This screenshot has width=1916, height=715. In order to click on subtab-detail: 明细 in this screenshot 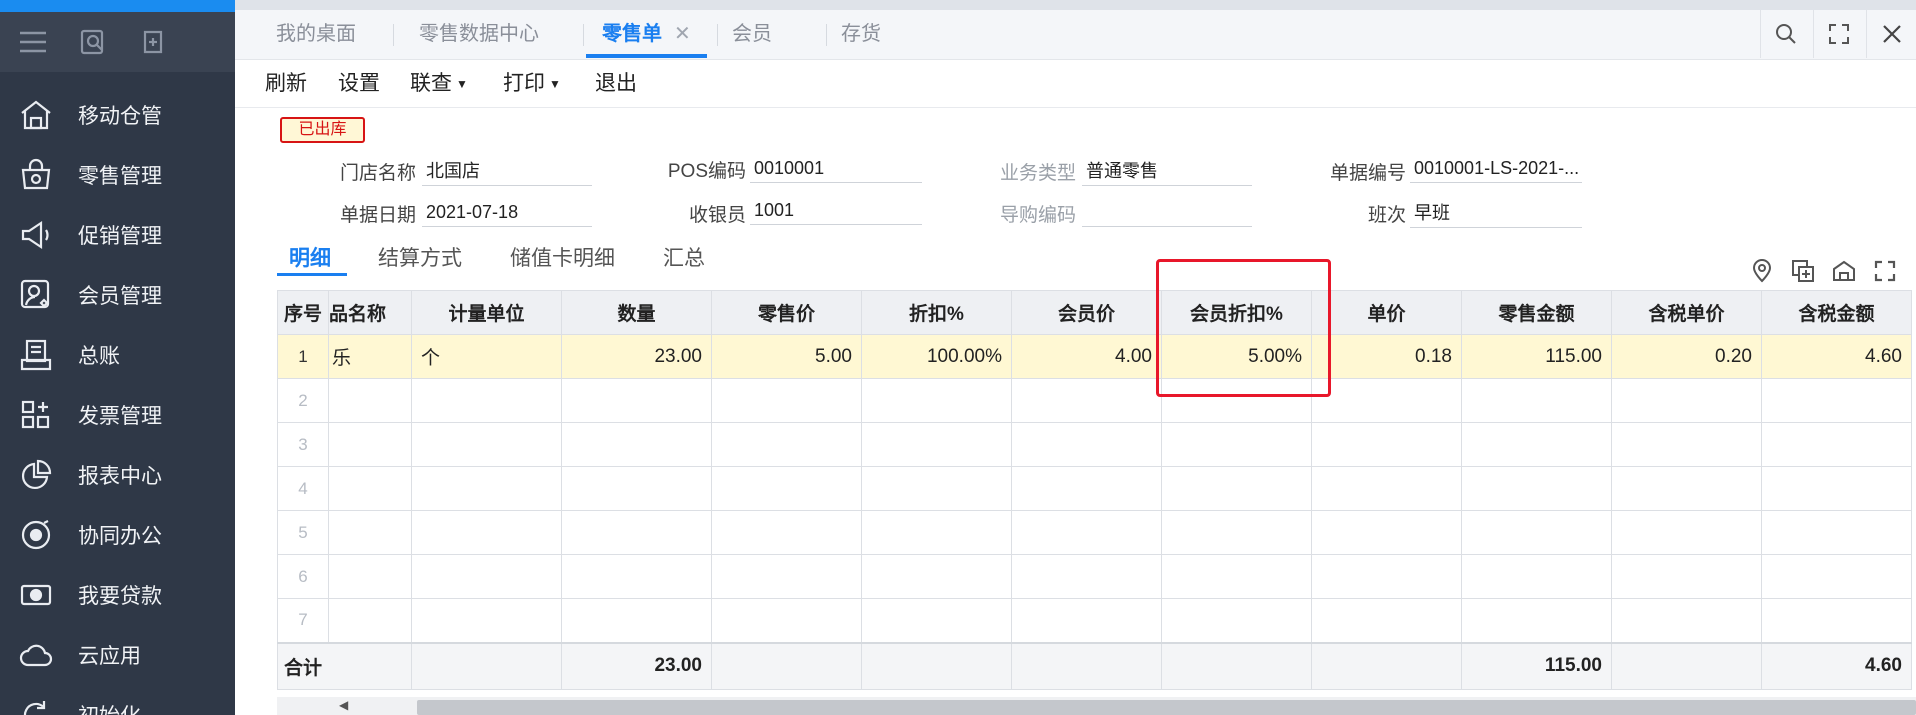, I will do `click(310, 257)`.